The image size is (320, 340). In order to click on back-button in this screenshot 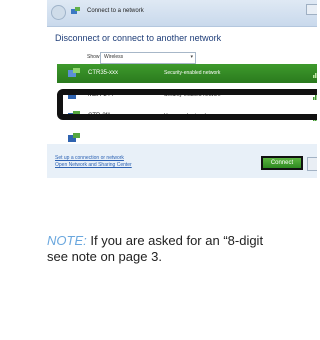, I will do `click(58, 12)`.